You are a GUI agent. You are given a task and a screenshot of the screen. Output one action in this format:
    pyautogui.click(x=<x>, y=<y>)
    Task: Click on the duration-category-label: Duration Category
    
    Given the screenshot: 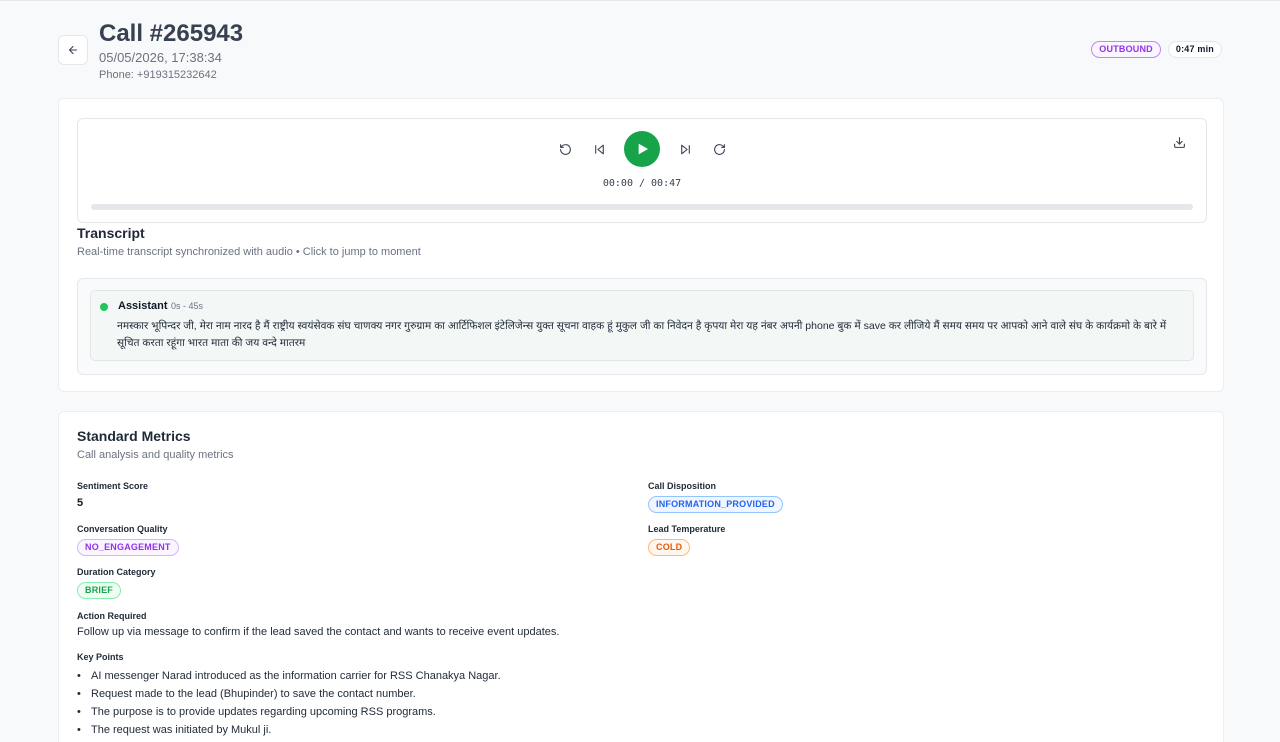 What is the action you would take?
    pyautogui.click(x=116, y=572)
    